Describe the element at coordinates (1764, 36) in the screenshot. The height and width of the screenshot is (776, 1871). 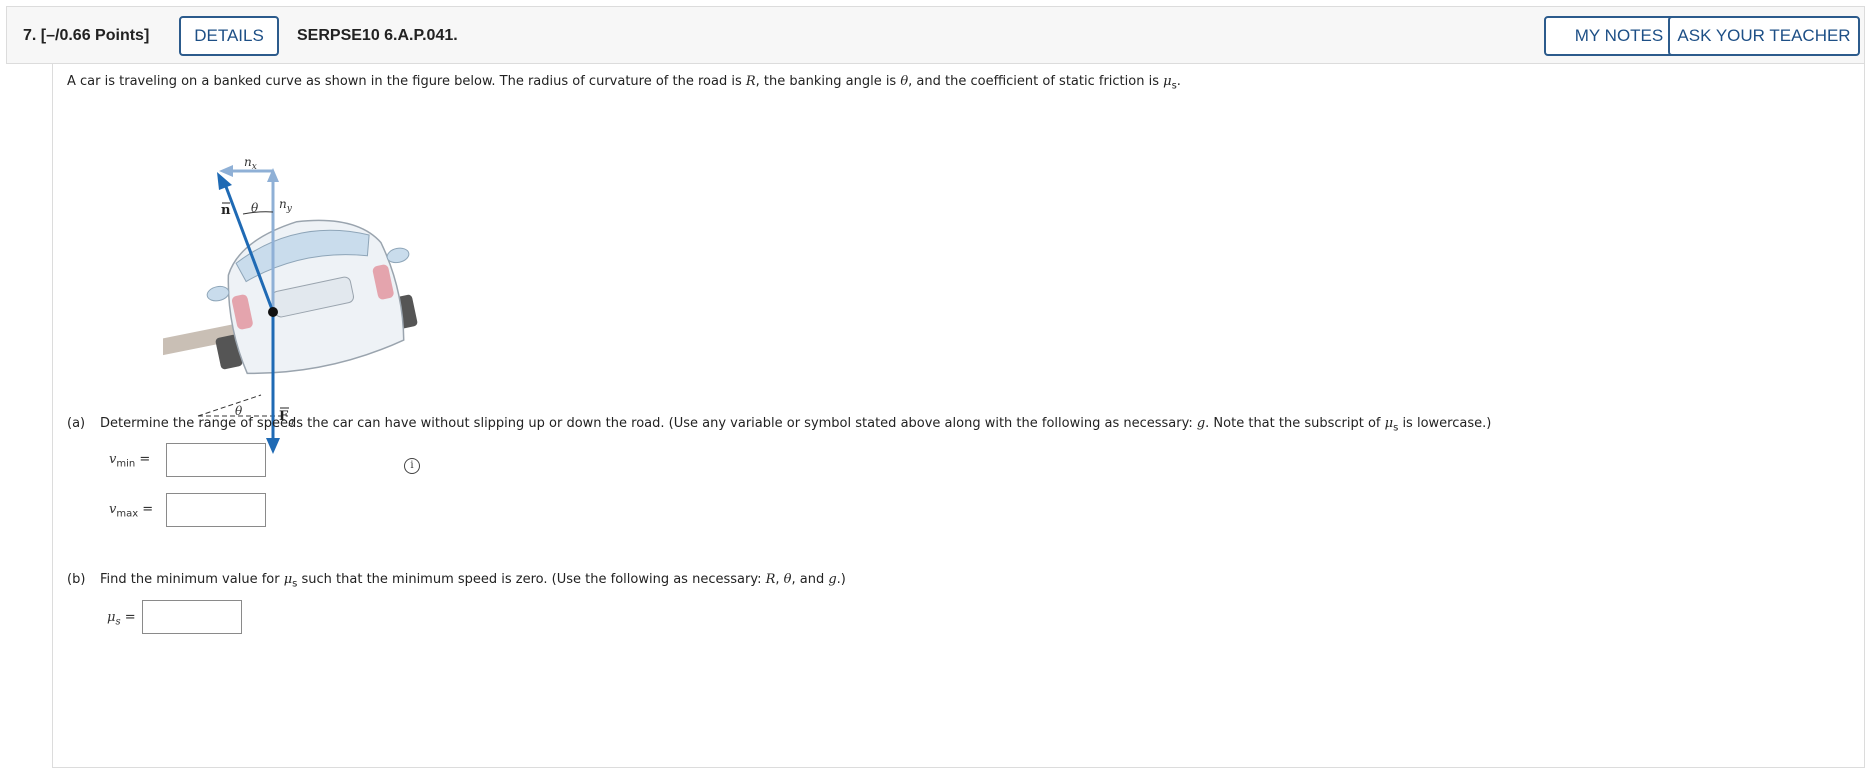
I see `ask-your-teacher-button: ASK YOUR TEACHER` at that location.